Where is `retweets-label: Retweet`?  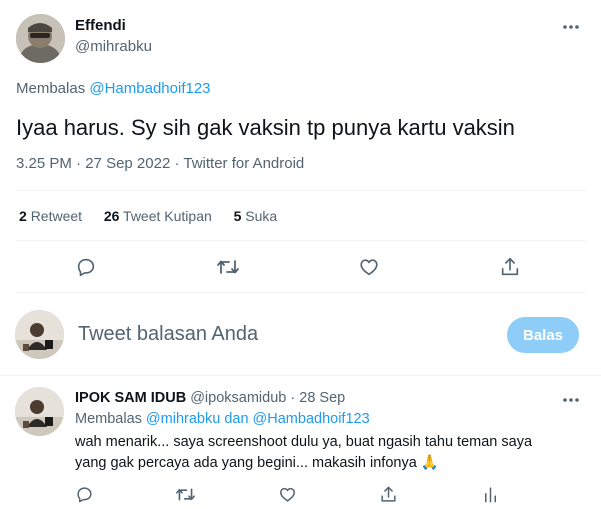 retweets-label: Retweet is located at coordinates (56, 216).